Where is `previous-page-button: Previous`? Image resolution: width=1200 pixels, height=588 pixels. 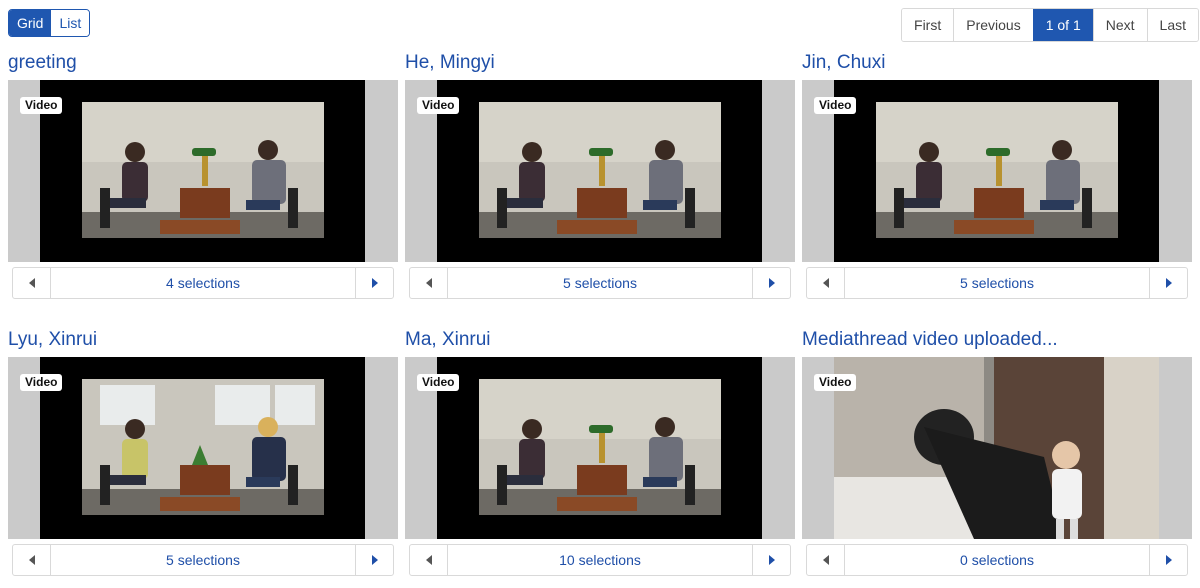 previous-page-button: Previous is located at coordinates (993, 25).